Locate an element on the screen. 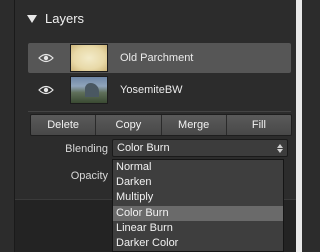  yosemite-thumbnail is located at coordinates (89, 90).